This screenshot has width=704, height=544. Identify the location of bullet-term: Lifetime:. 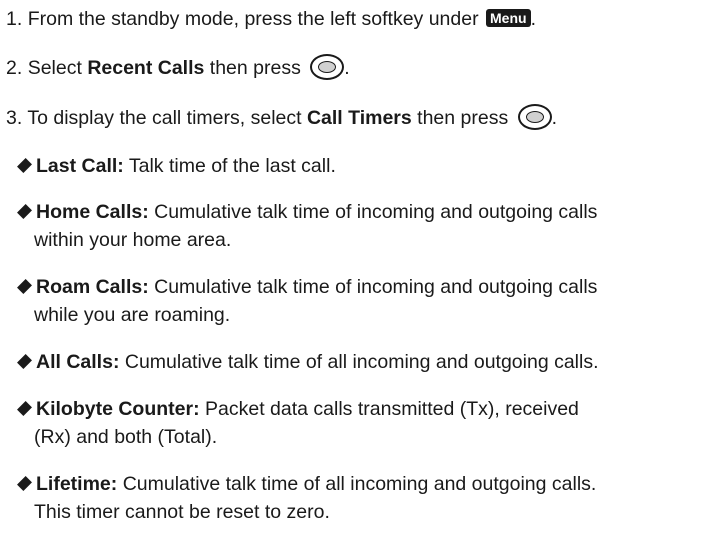
(77, 484).